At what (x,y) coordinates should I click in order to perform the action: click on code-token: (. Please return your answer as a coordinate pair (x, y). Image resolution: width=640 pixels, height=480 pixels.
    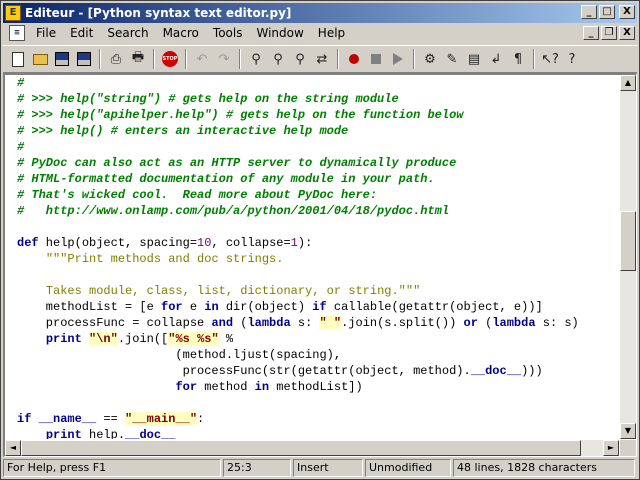
    Looking at the image, I should click on (240, 323).